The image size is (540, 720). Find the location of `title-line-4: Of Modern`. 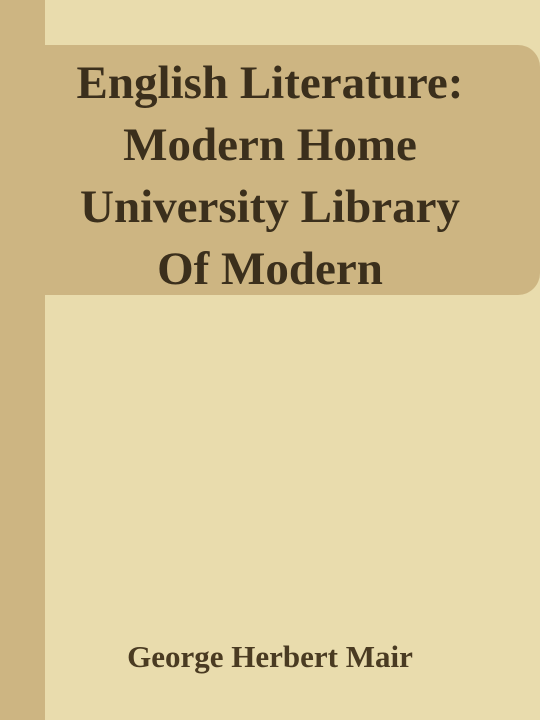

title-line-4: Of Modern is located at coordinates (270, 269).